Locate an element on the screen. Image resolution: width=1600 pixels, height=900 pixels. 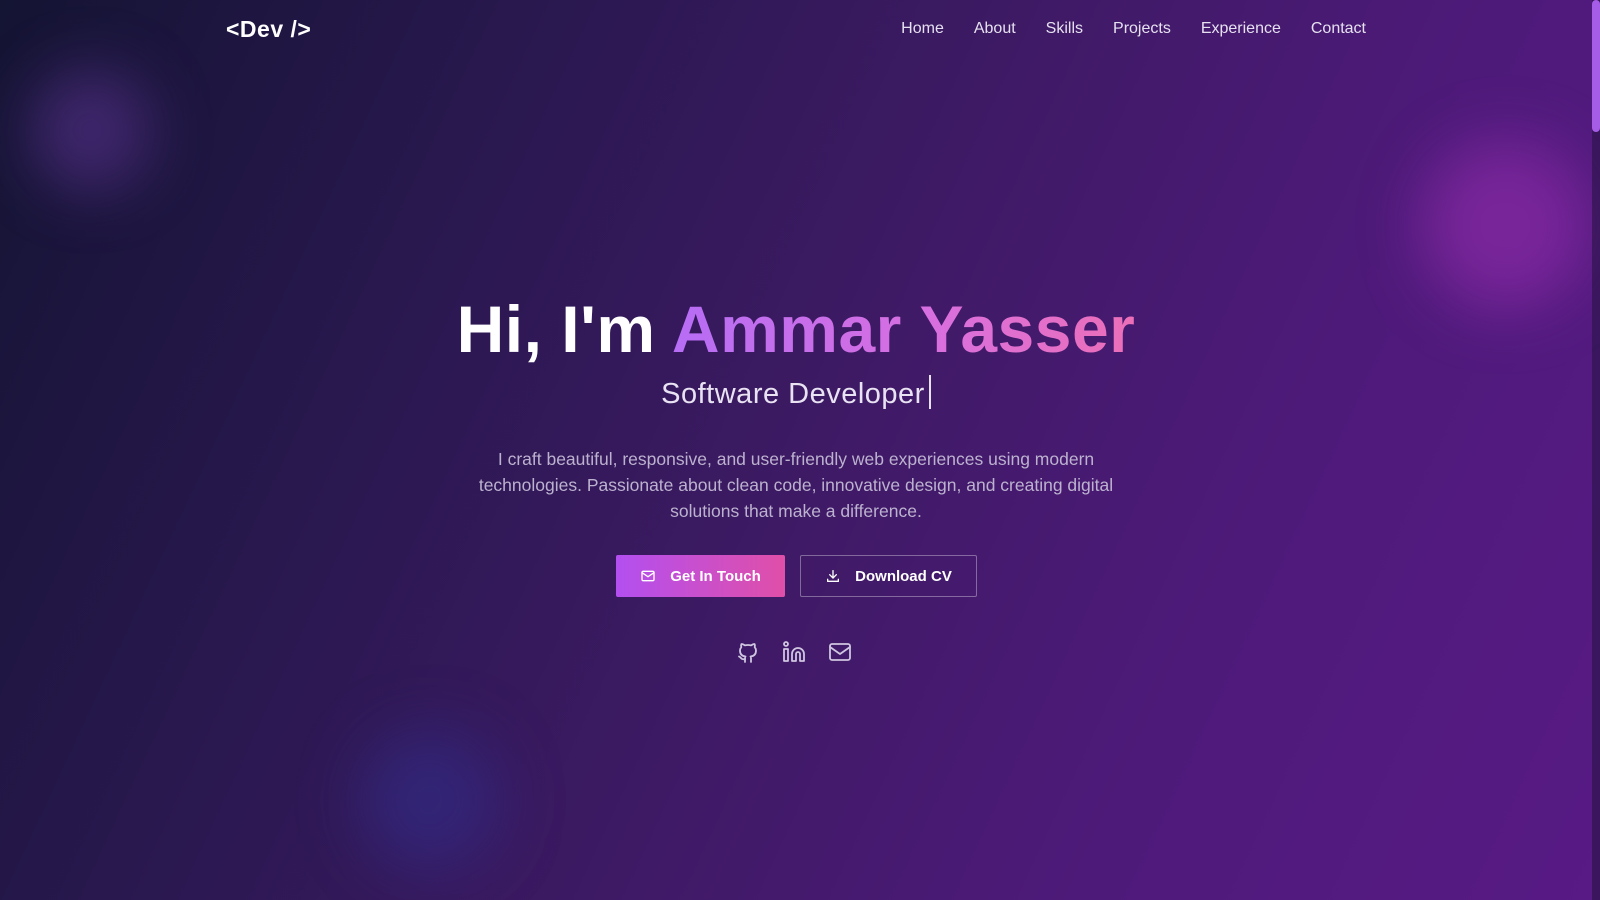
get-in-touch-label: Get In Touch is located at coordinates (715, 576).